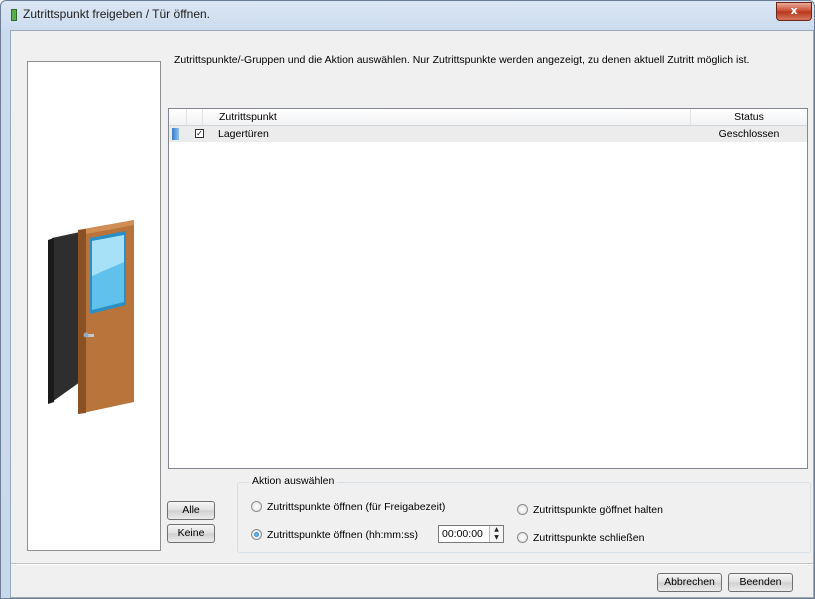 This screenshot has height=599, width=815. I want to click on row-checkbox: ✓, so click(199, 133).